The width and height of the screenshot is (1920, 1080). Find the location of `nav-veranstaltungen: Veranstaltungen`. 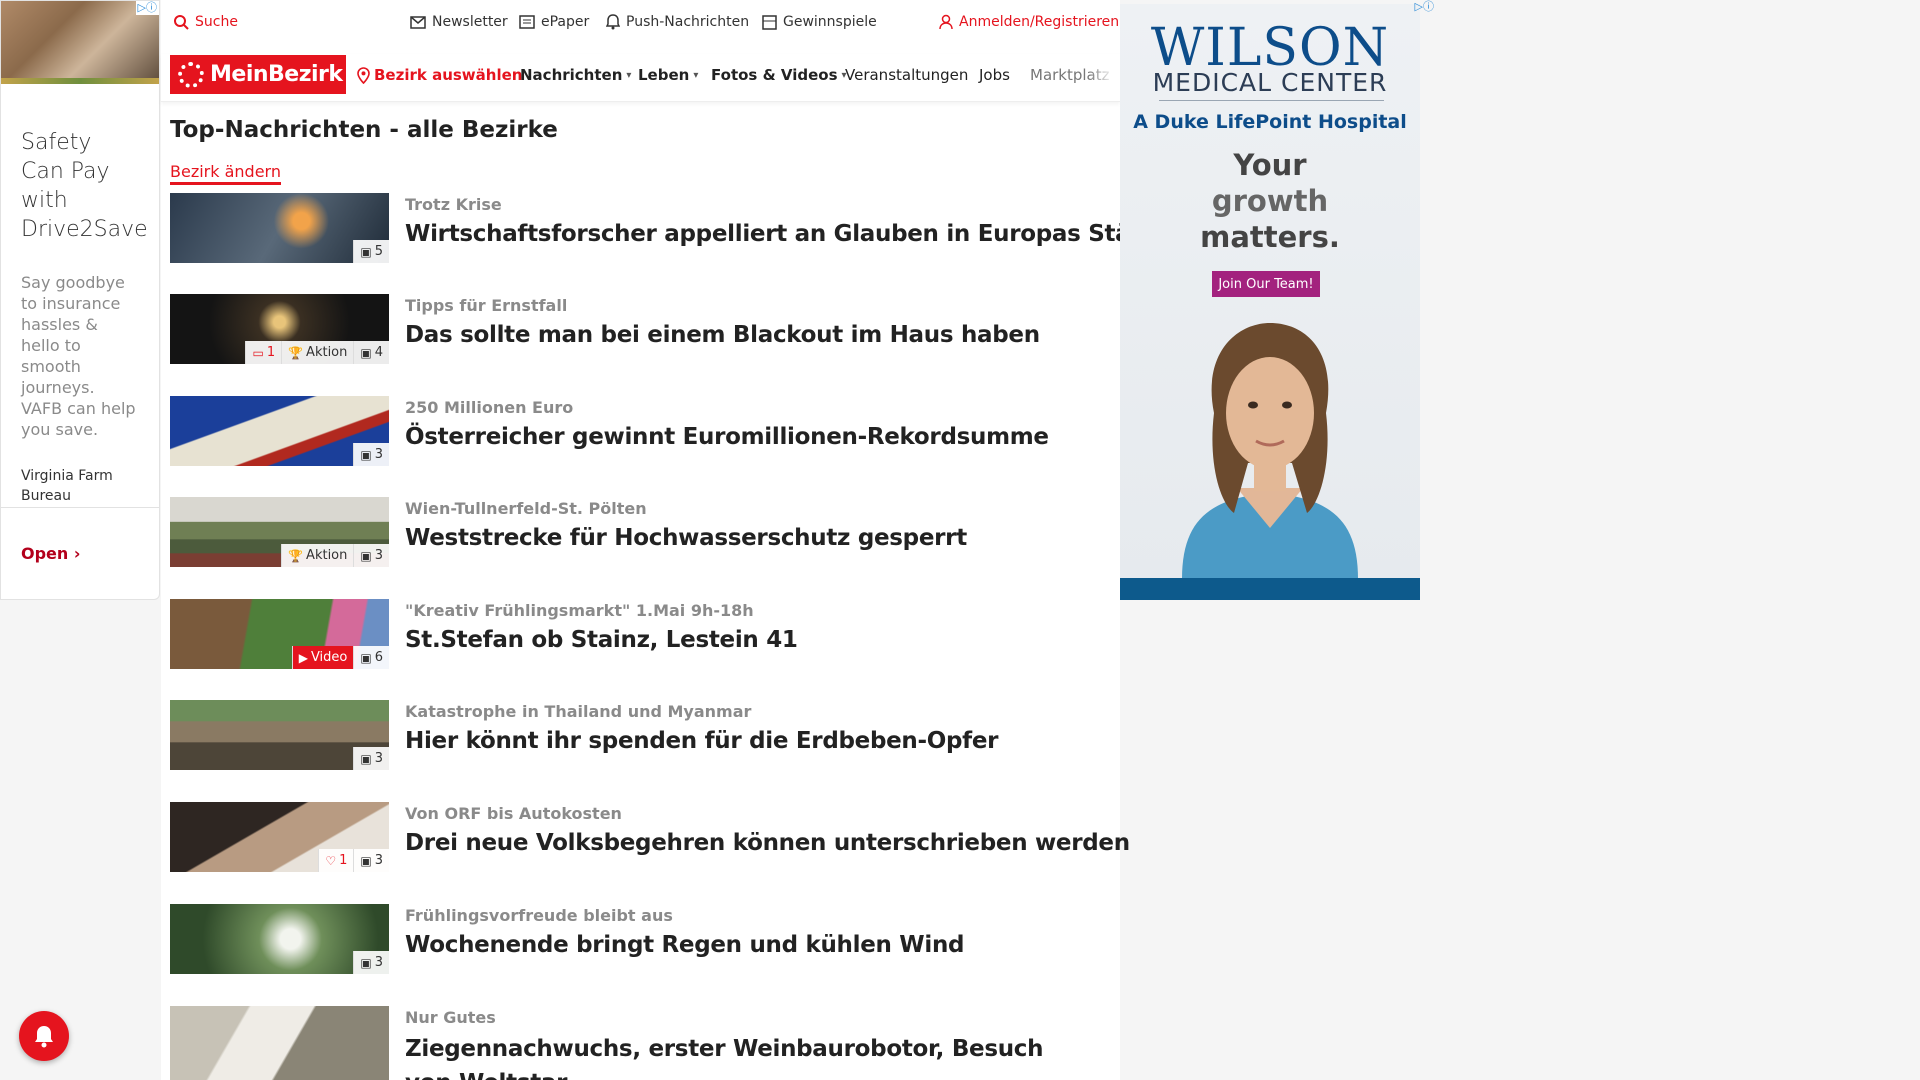

nav-veranstaltungen: Veranstaltungen is located at coordinates (906, 75).